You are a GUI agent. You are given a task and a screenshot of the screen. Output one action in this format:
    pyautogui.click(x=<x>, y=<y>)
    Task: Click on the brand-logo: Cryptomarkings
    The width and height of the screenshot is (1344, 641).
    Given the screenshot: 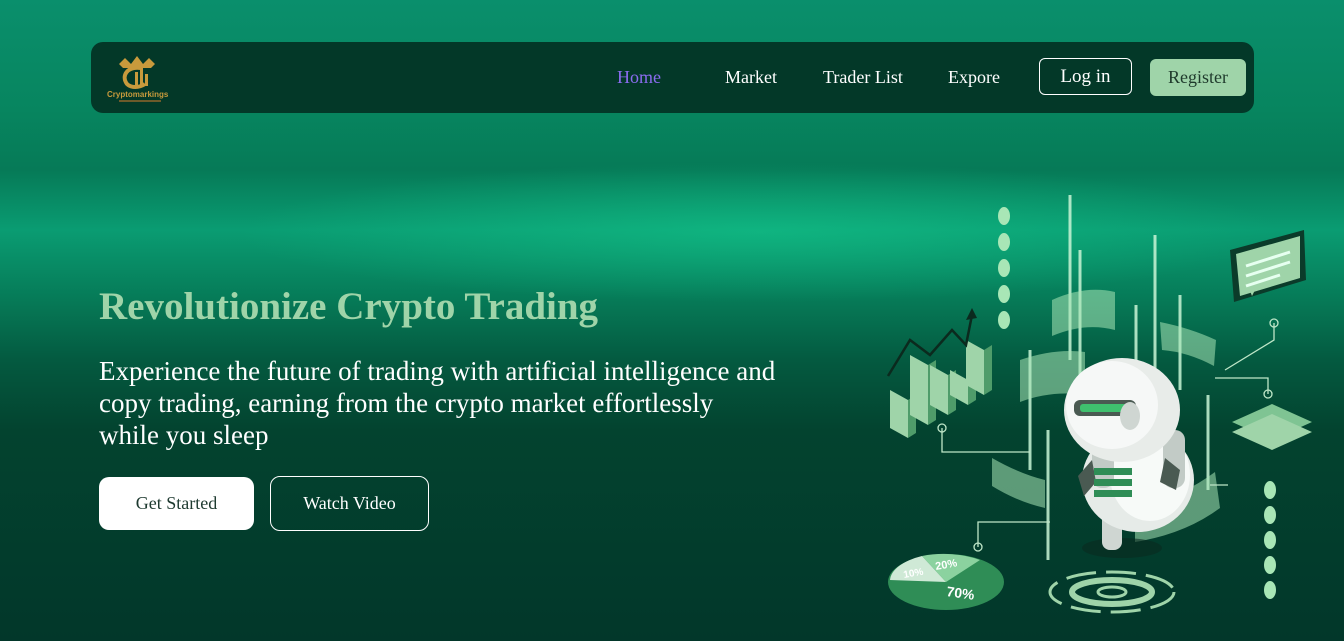 What is the action you would take?
    pyautogui.click(x=140, y=79)
    